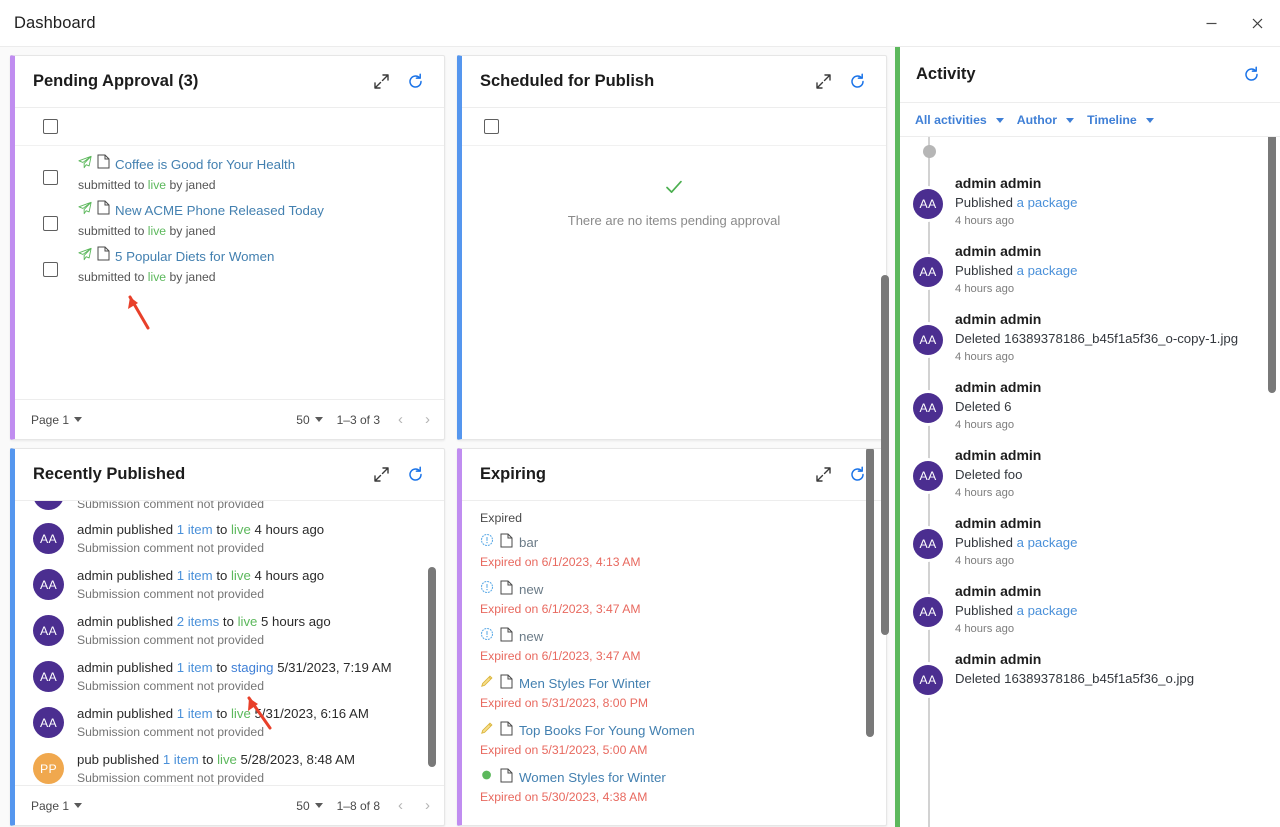  Describe the element at coordinates (365, 805) in the screenshot. I see `pager-controls: 50 1–8 of 8 ‹ ›` at that location.